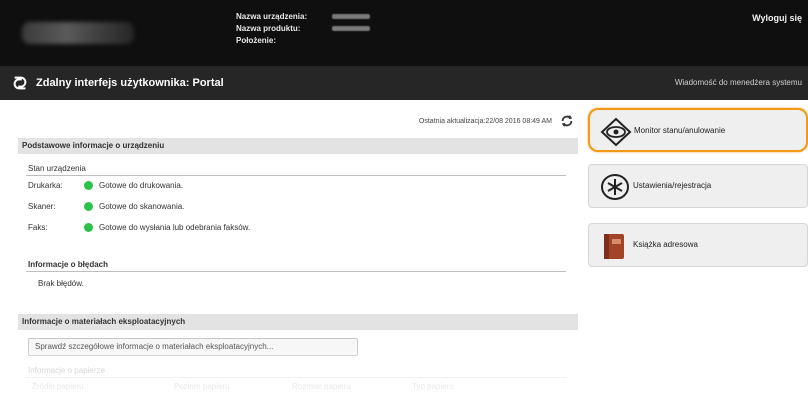  I want to click on sidebar-item-settings: Ustawienia/rejestracja, so click(698, 186).